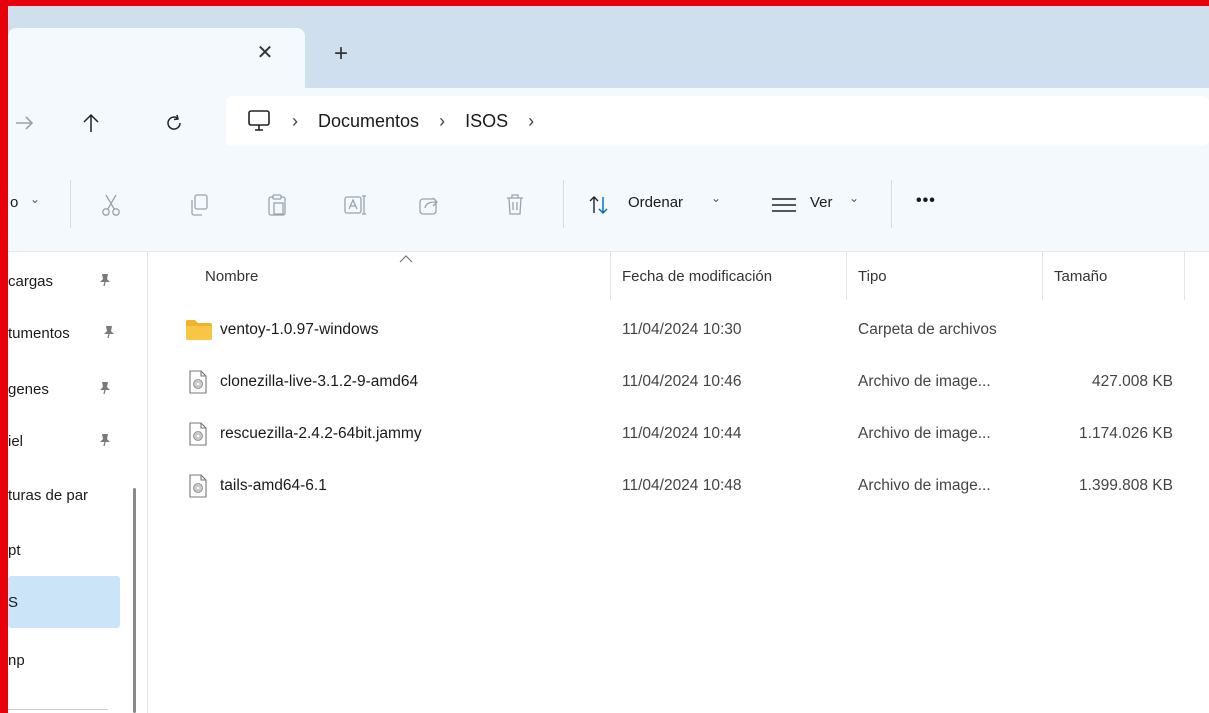  I want to click on copy-icon, so click(199, 205).